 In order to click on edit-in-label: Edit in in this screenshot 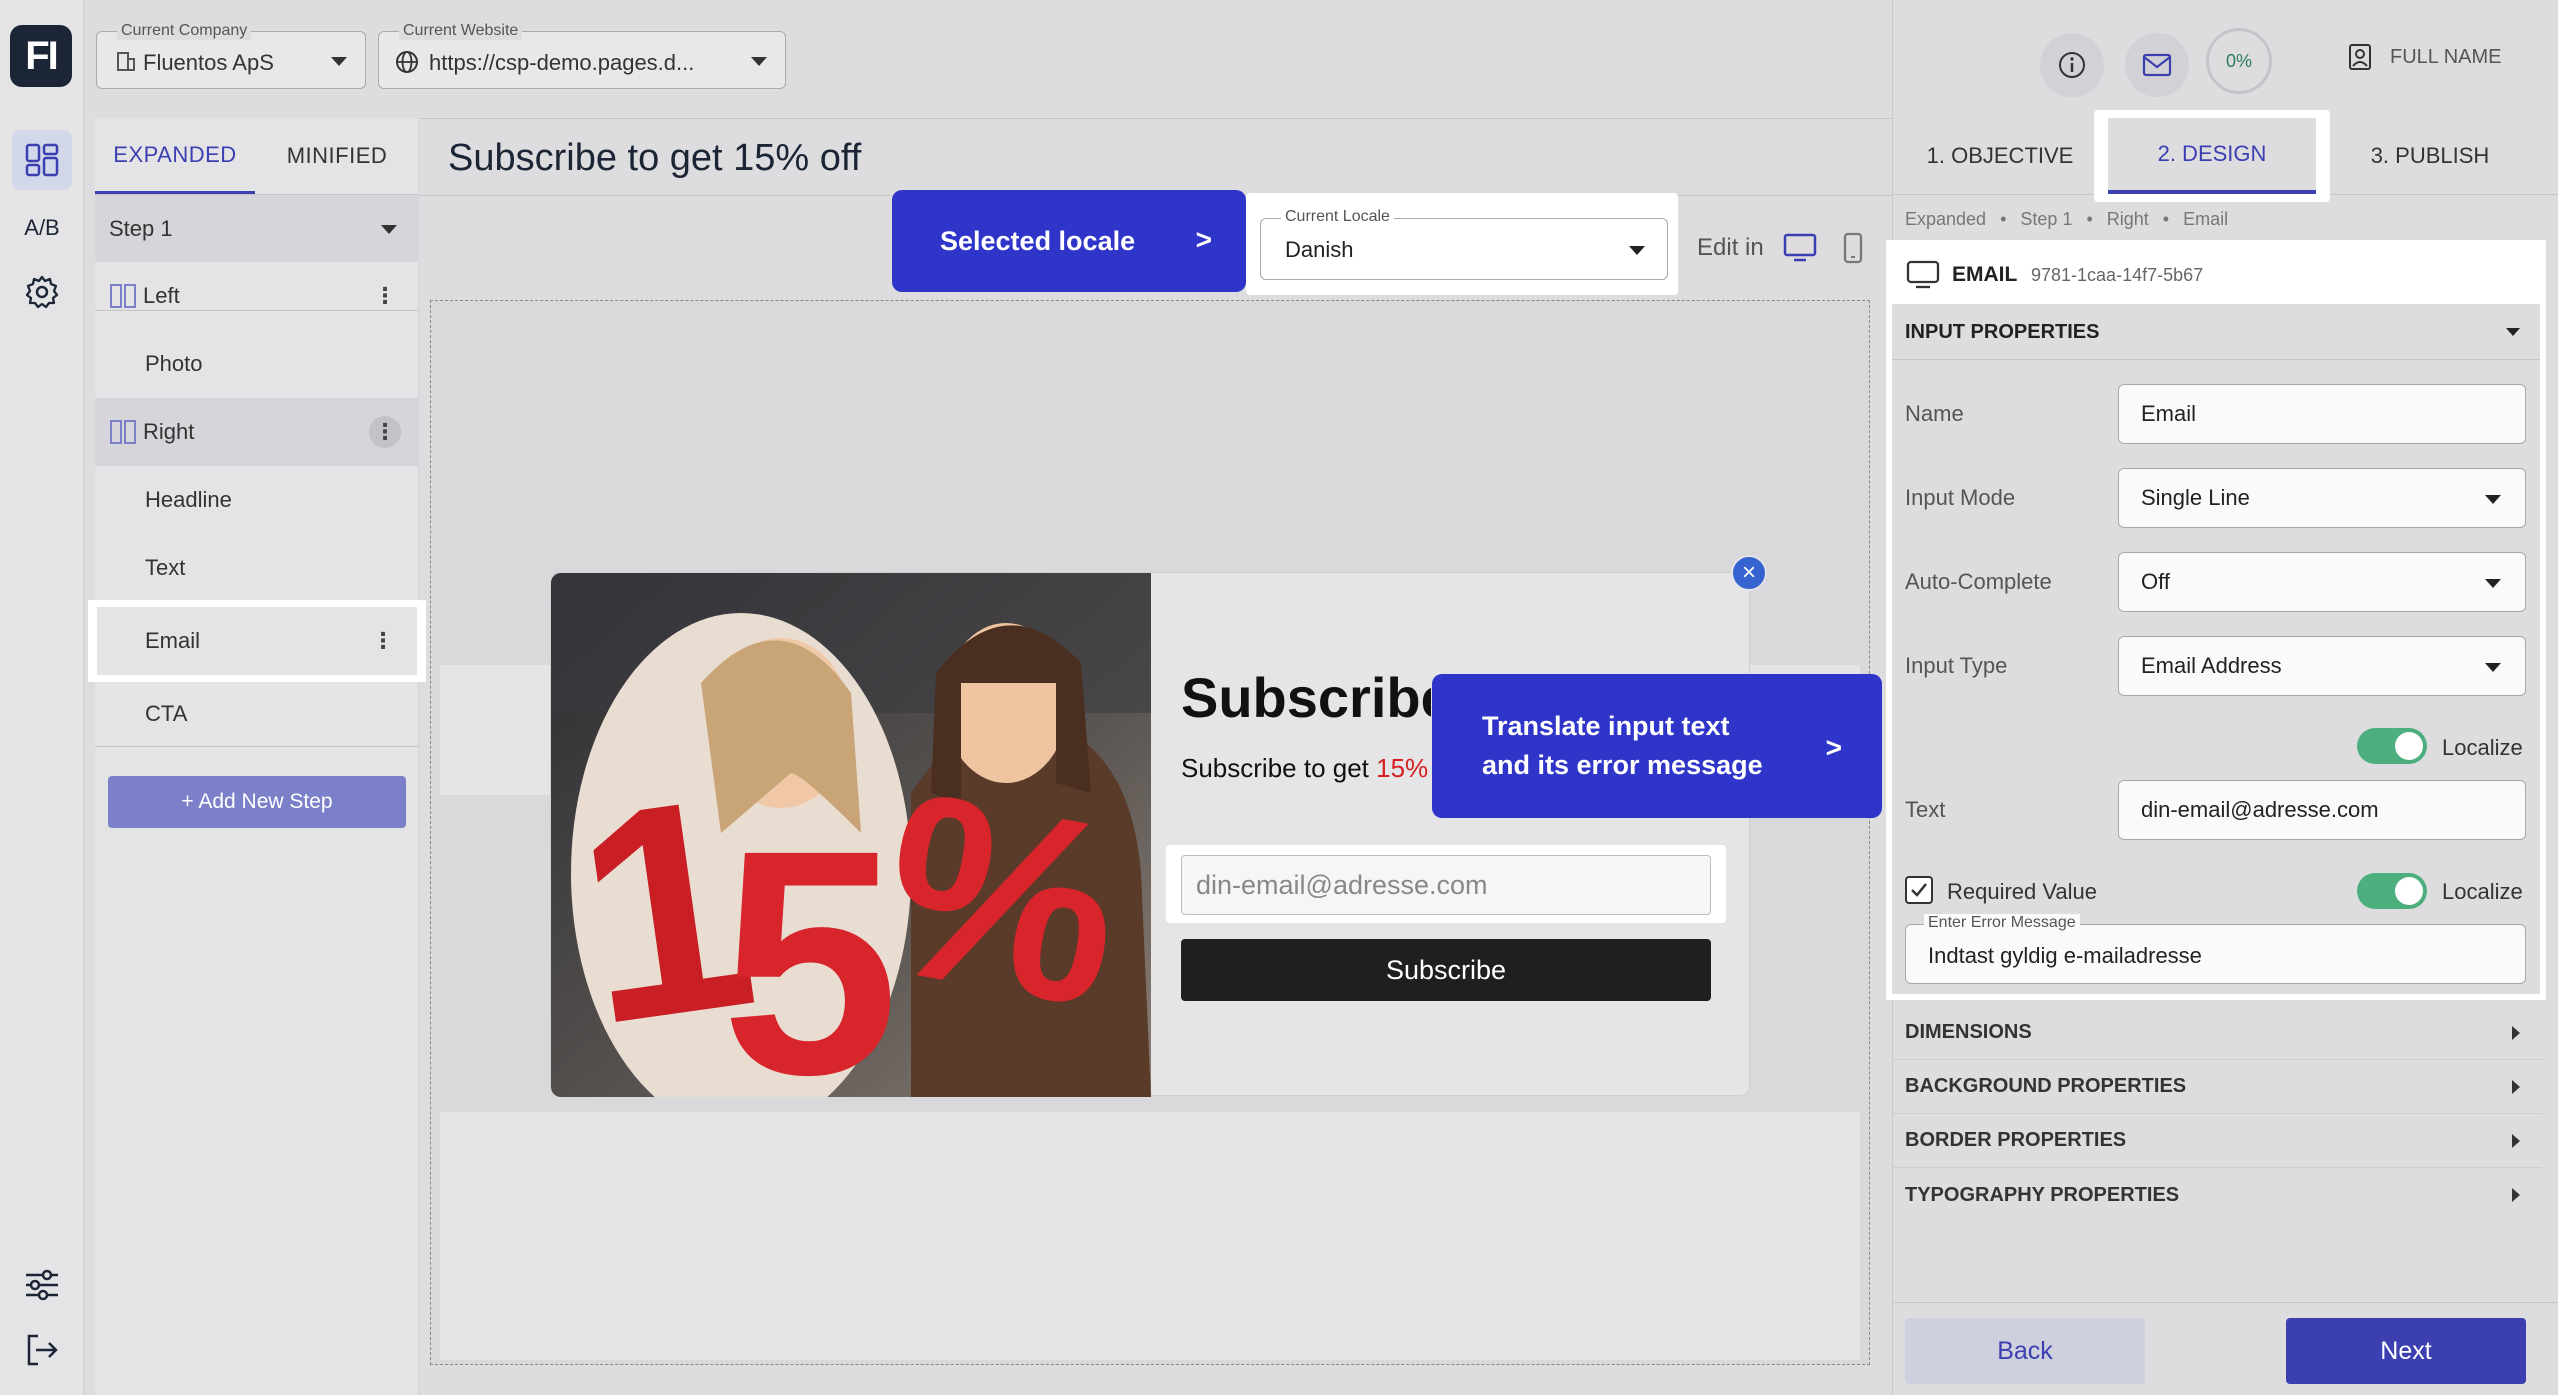, I will do `click(1730, 247)`.